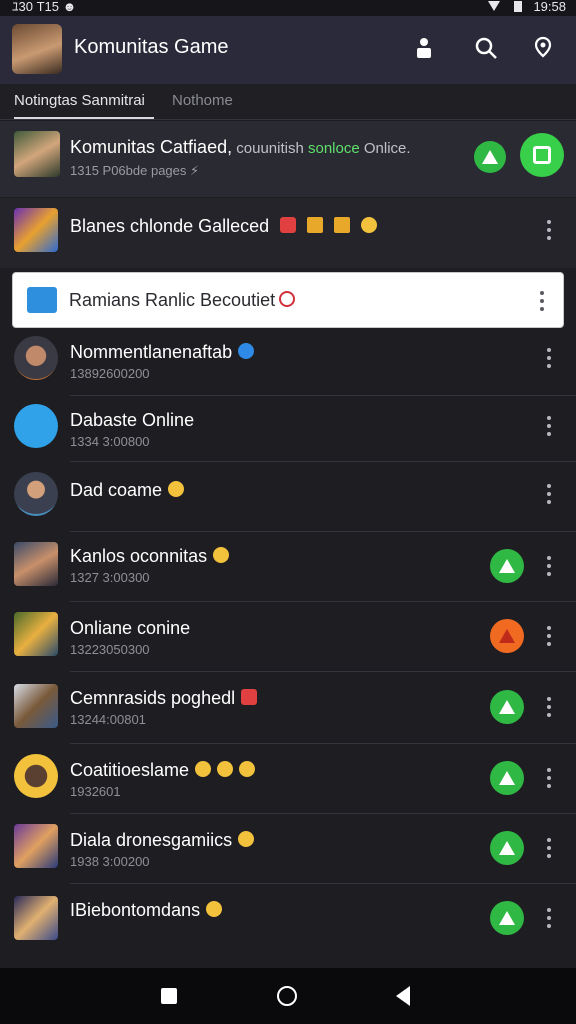  Describe the element at coordinates (270, 148) in the screenshot. I see `featured-sub1: couunitish` at that location.